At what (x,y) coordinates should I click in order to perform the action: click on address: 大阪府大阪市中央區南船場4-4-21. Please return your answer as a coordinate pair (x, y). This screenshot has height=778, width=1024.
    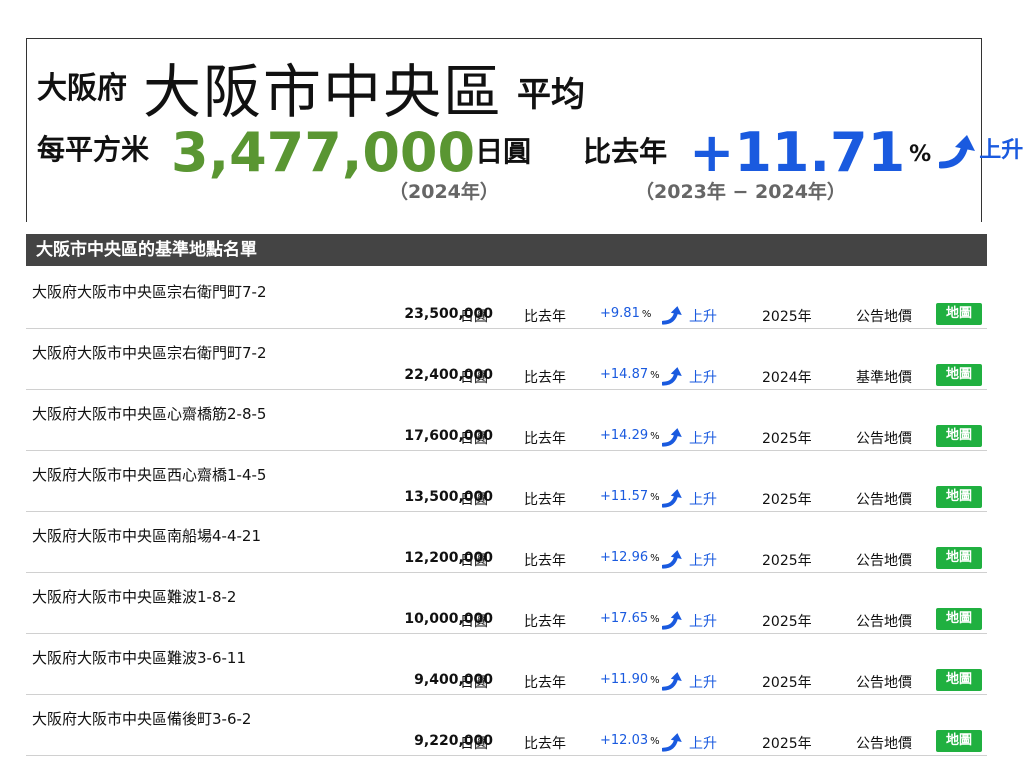
    Looking at the image, I should click on (147, 536).